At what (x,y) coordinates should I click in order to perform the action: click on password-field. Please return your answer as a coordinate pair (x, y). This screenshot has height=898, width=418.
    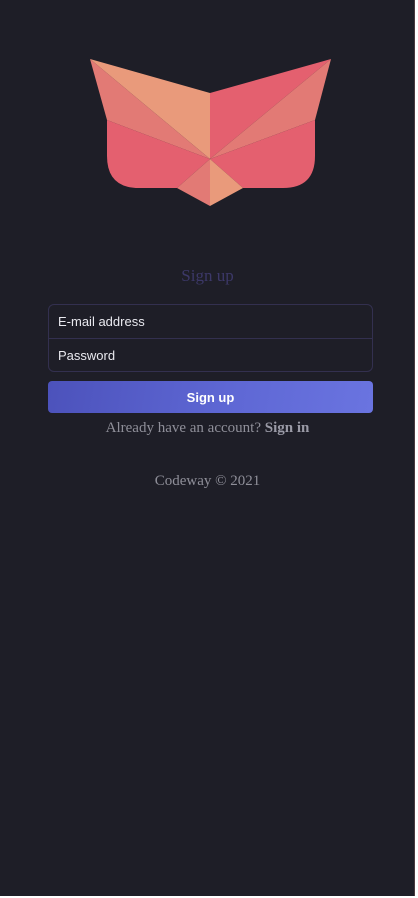
    Looking at the image, I should click on (210, 354).